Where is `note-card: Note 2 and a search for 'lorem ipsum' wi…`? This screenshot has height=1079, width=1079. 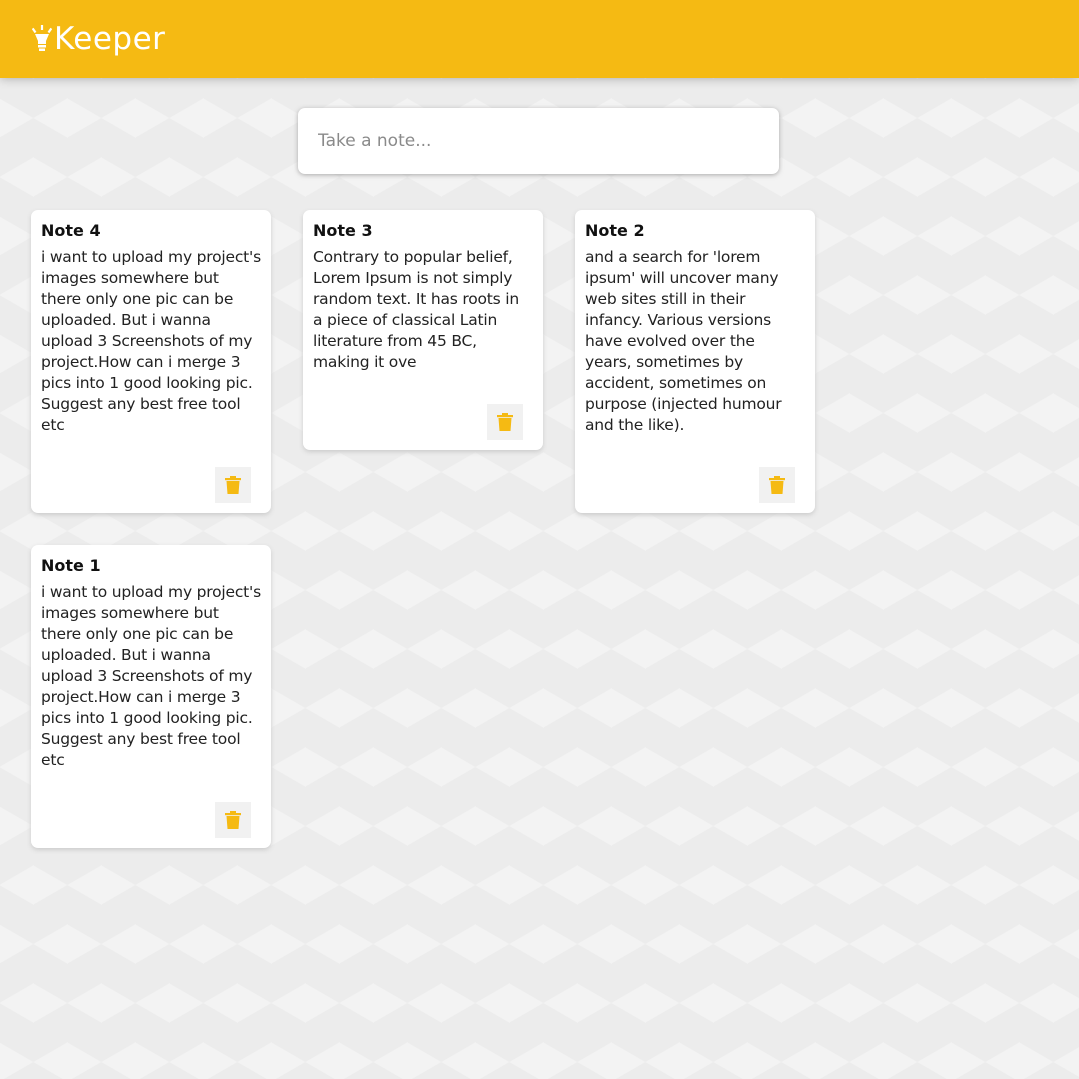 note-card: Note 2 and a search for 'lorem ipsum' wi… is located at coordinates (695, 361).